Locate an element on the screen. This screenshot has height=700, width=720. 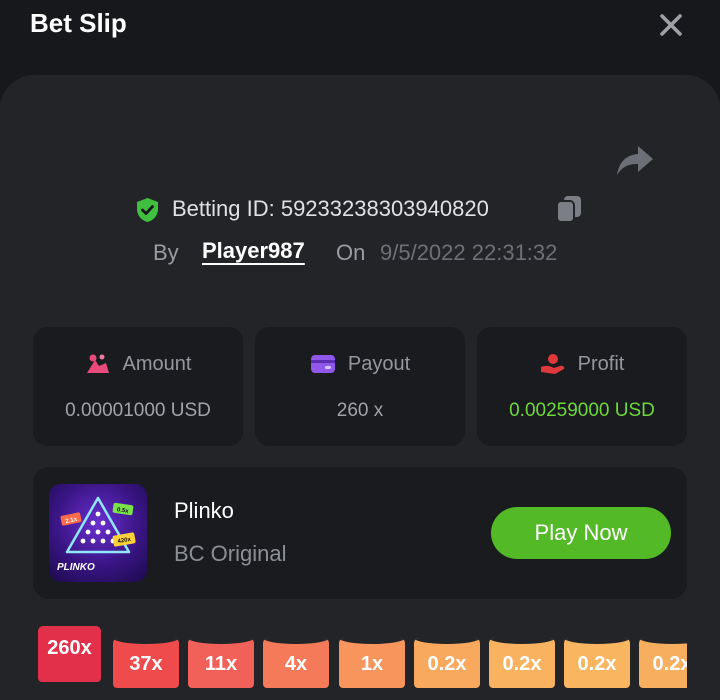
stat-label: Amount is located at coordinates (157, 363).